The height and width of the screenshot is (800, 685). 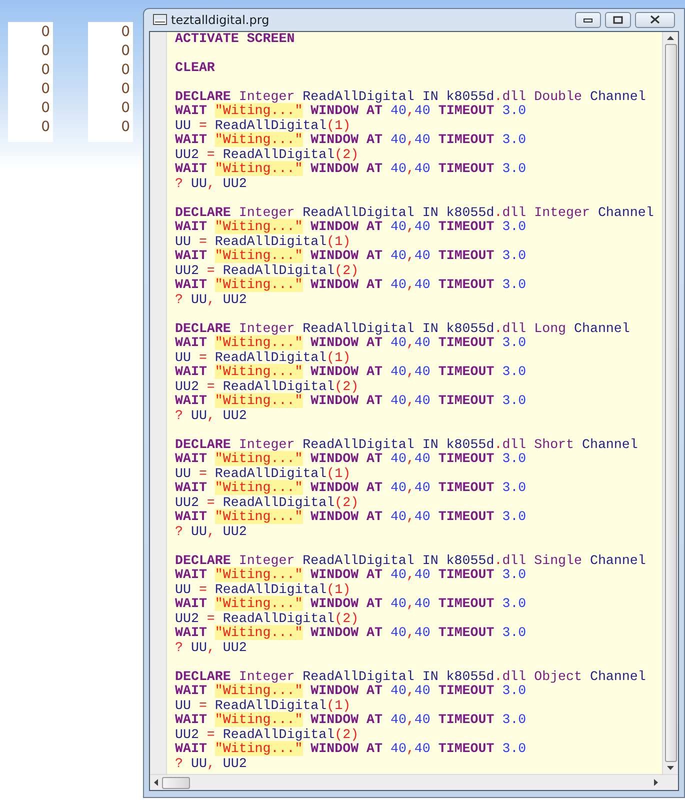 What do you see at coordinates (670, 38) in the screenshot?
I see `scroll-up-icon` at bounding box center [670, 38].